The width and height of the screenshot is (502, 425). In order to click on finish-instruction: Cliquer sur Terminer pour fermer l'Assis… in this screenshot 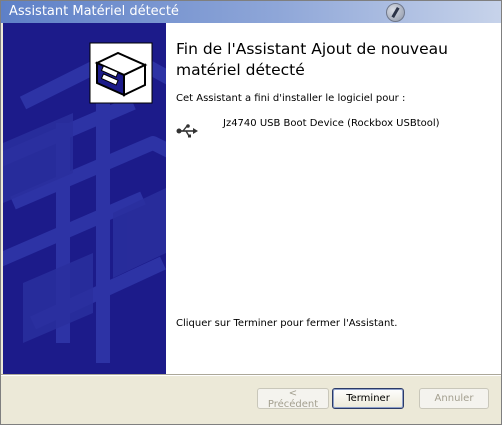, I will do `click(287, 323)`.